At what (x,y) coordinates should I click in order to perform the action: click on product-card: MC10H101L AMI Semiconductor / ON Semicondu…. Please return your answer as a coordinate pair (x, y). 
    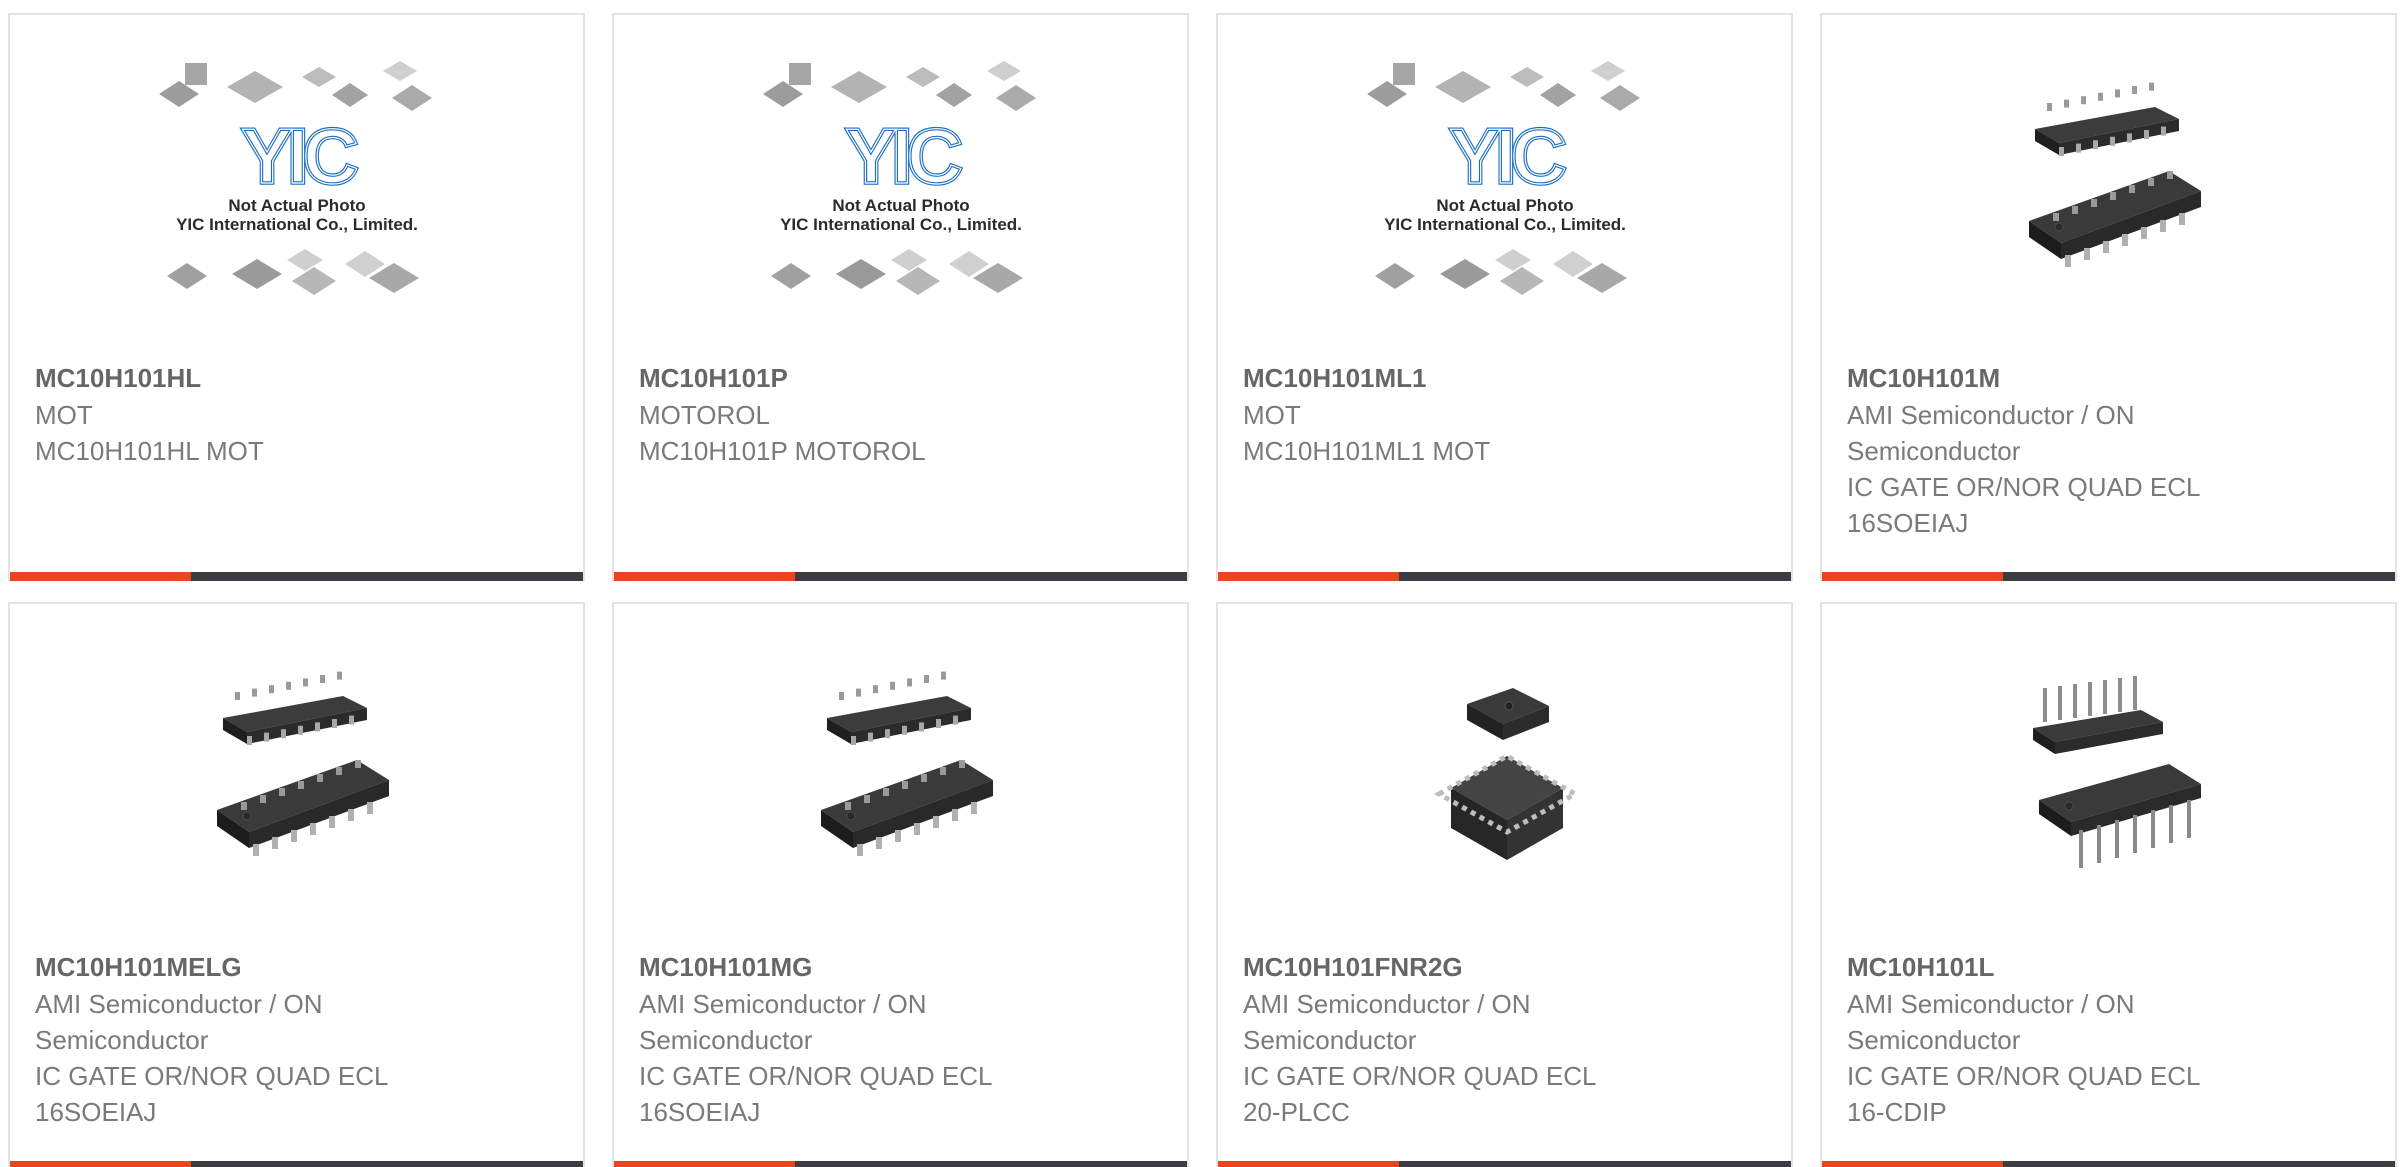
    Looking at the image, I should click on (2108, 884).